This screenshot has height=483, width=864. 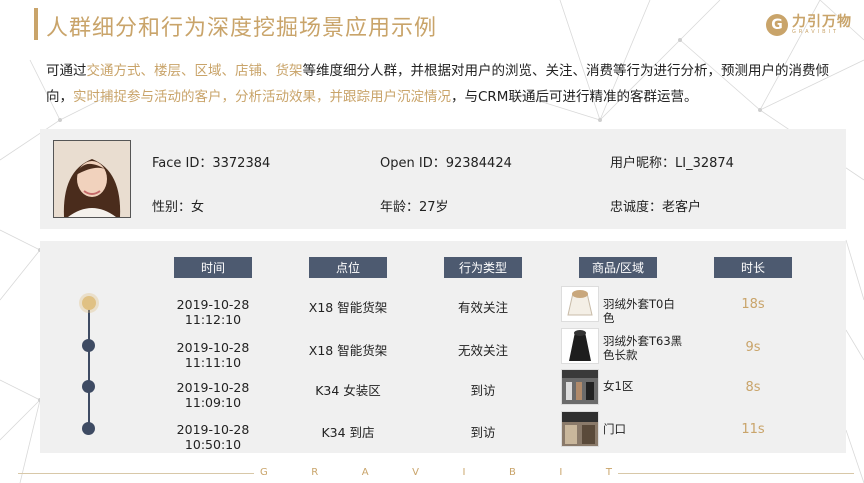 What do you see at coordinates (36, 24) in the screenshot?
I see `title-accent-bar` at bounding box center [36, 24].